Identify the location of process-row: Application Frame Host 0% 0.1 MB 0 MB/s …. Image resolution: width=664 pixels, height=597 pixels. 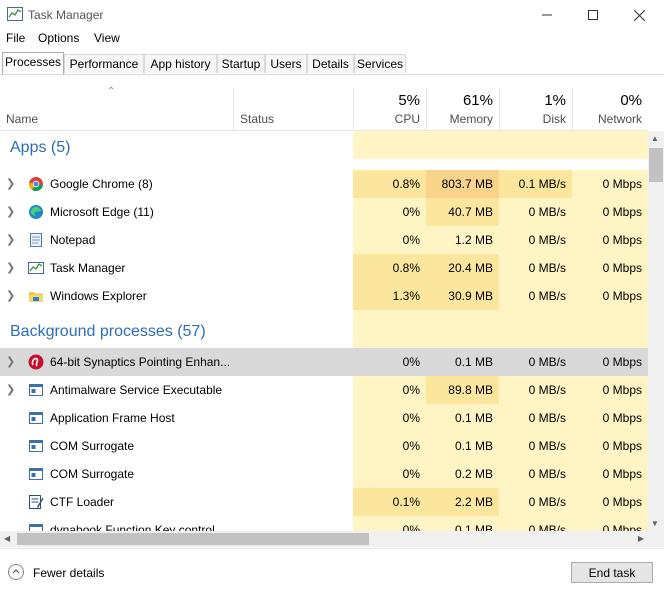
(324, 418).